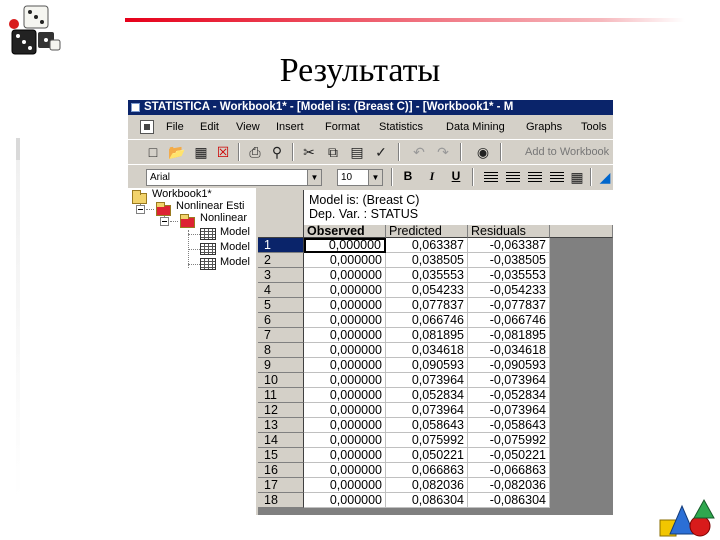  I want to click on row-header: 12, so click(281, 410).